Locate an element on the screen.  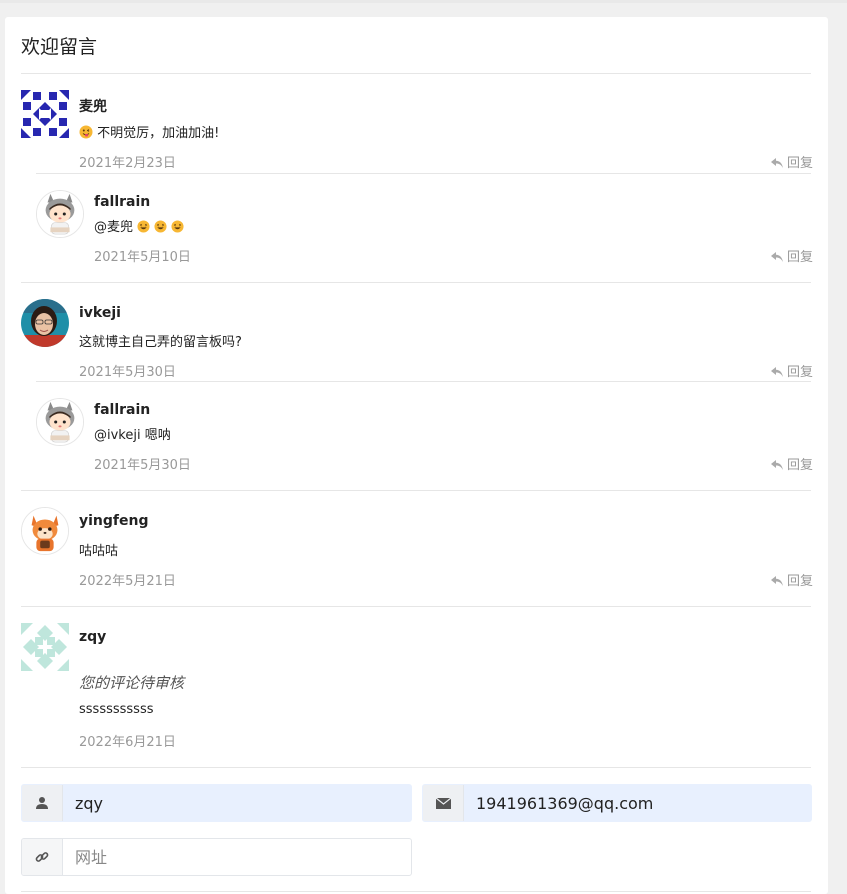
email-input is located at coordinates (637, 803).